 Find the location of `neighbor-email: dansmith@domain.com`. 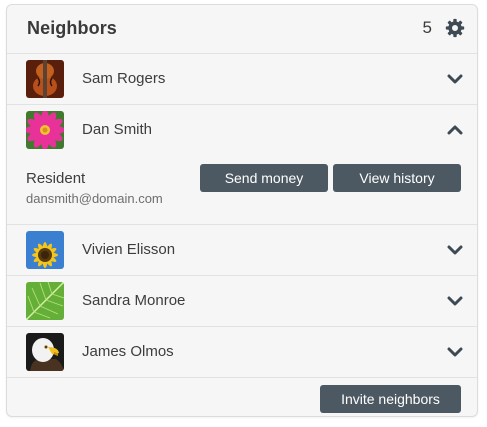

neighbor-email: dansmith@domain.com is located at coordinates (94, 198).